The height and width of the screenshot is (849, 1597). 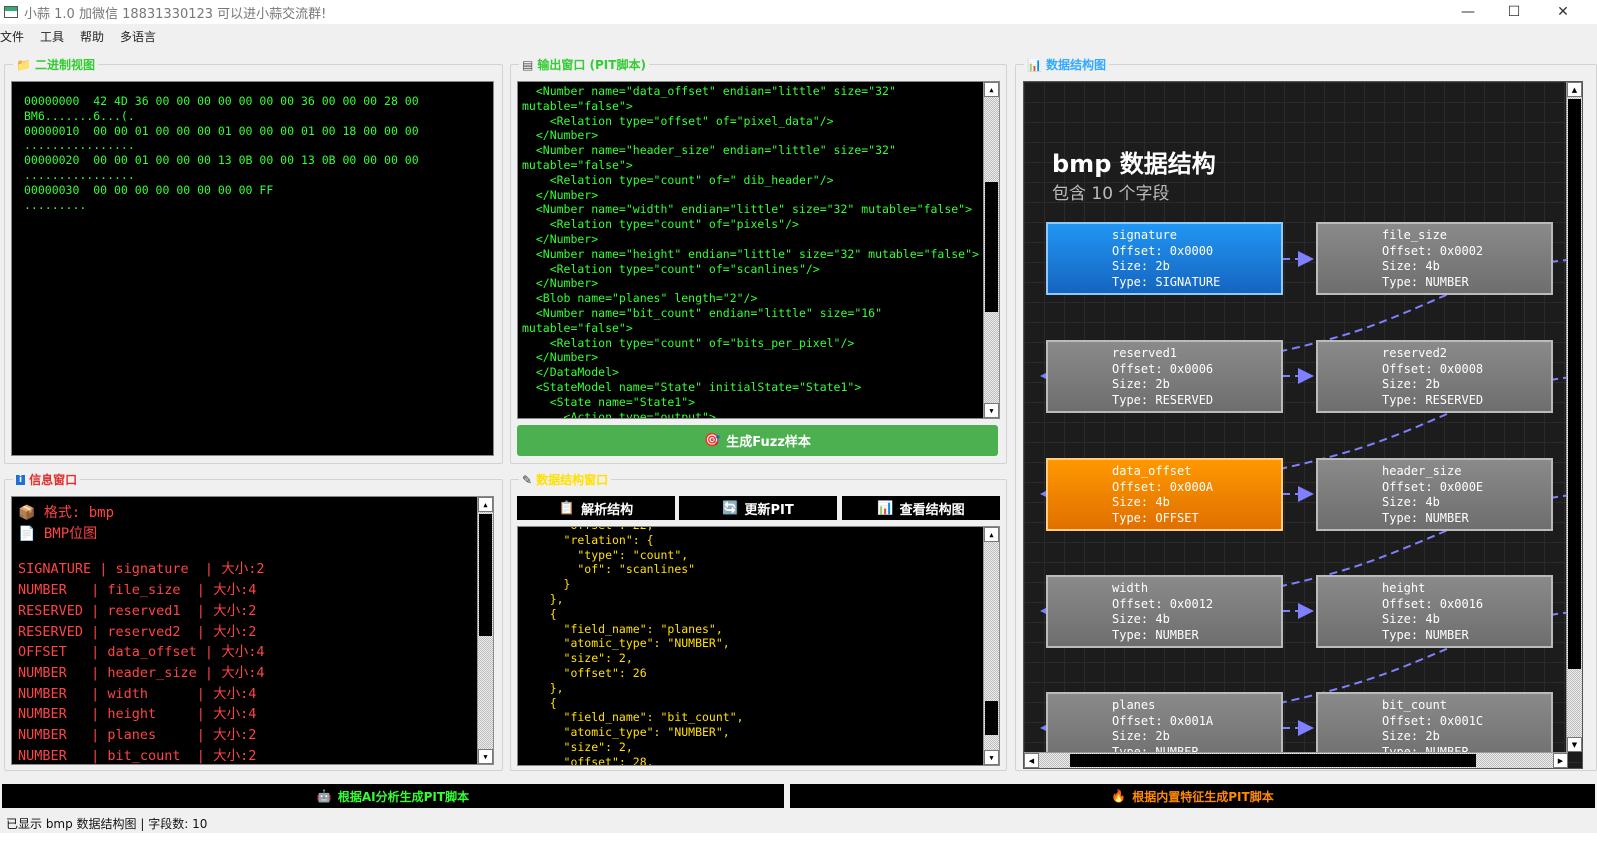 I want to click on ai-generate-pit-button: 🤖 根据AI分析生成PIT脚本, so click(x=393, y=796).